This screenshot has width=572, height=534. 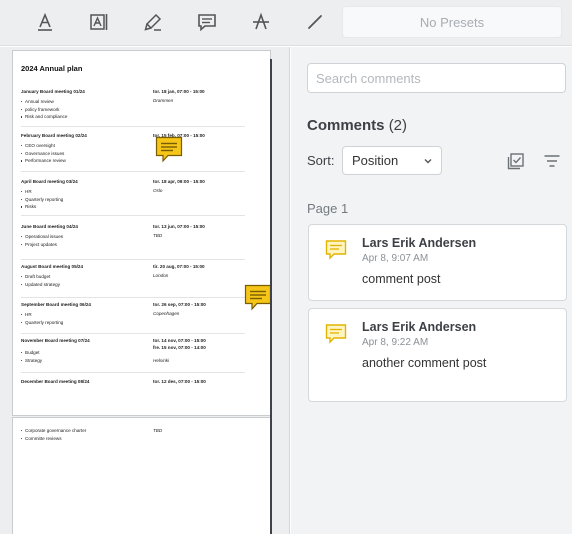 I want to click on meeting-name: February Board meeting 02/24, so click(x=54, y=135).